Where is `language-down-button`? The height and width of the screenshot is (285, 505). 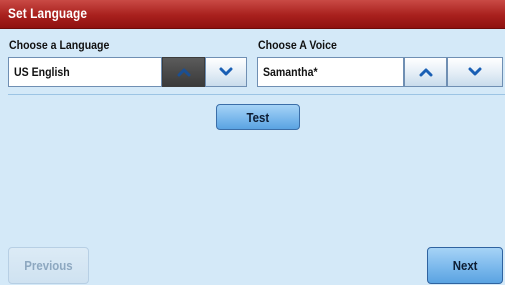 language-down-button is located at coordinates (226, 72).